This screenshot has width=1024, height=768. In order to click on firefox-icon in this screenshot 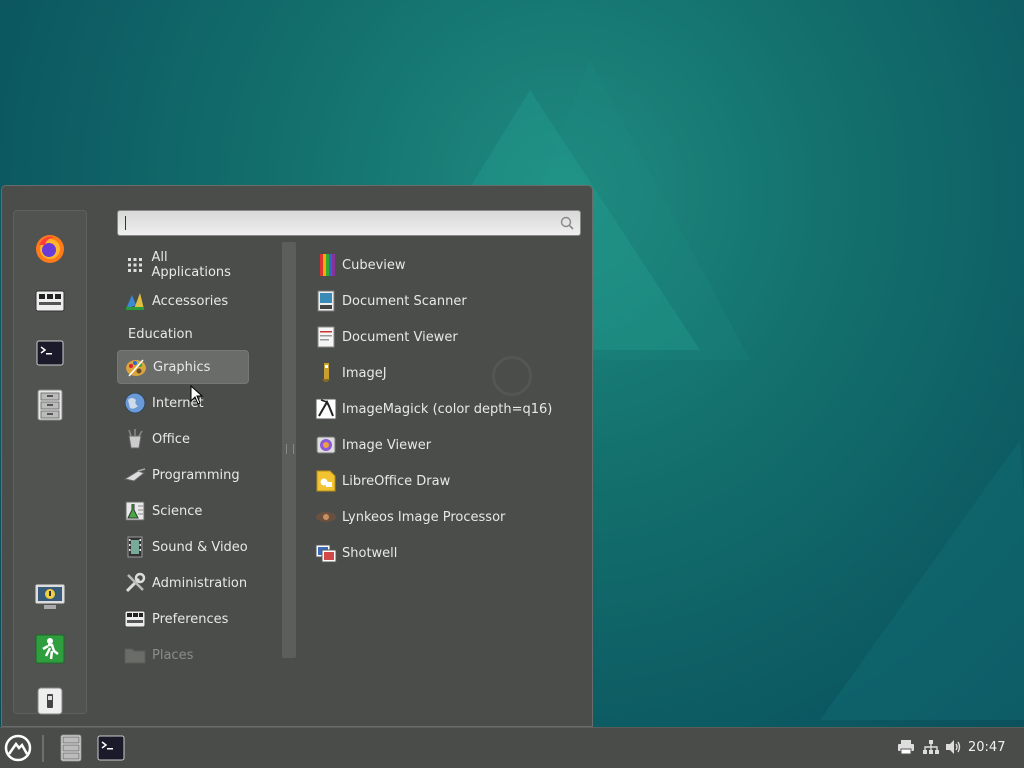, I will do `click(50, 249)`.